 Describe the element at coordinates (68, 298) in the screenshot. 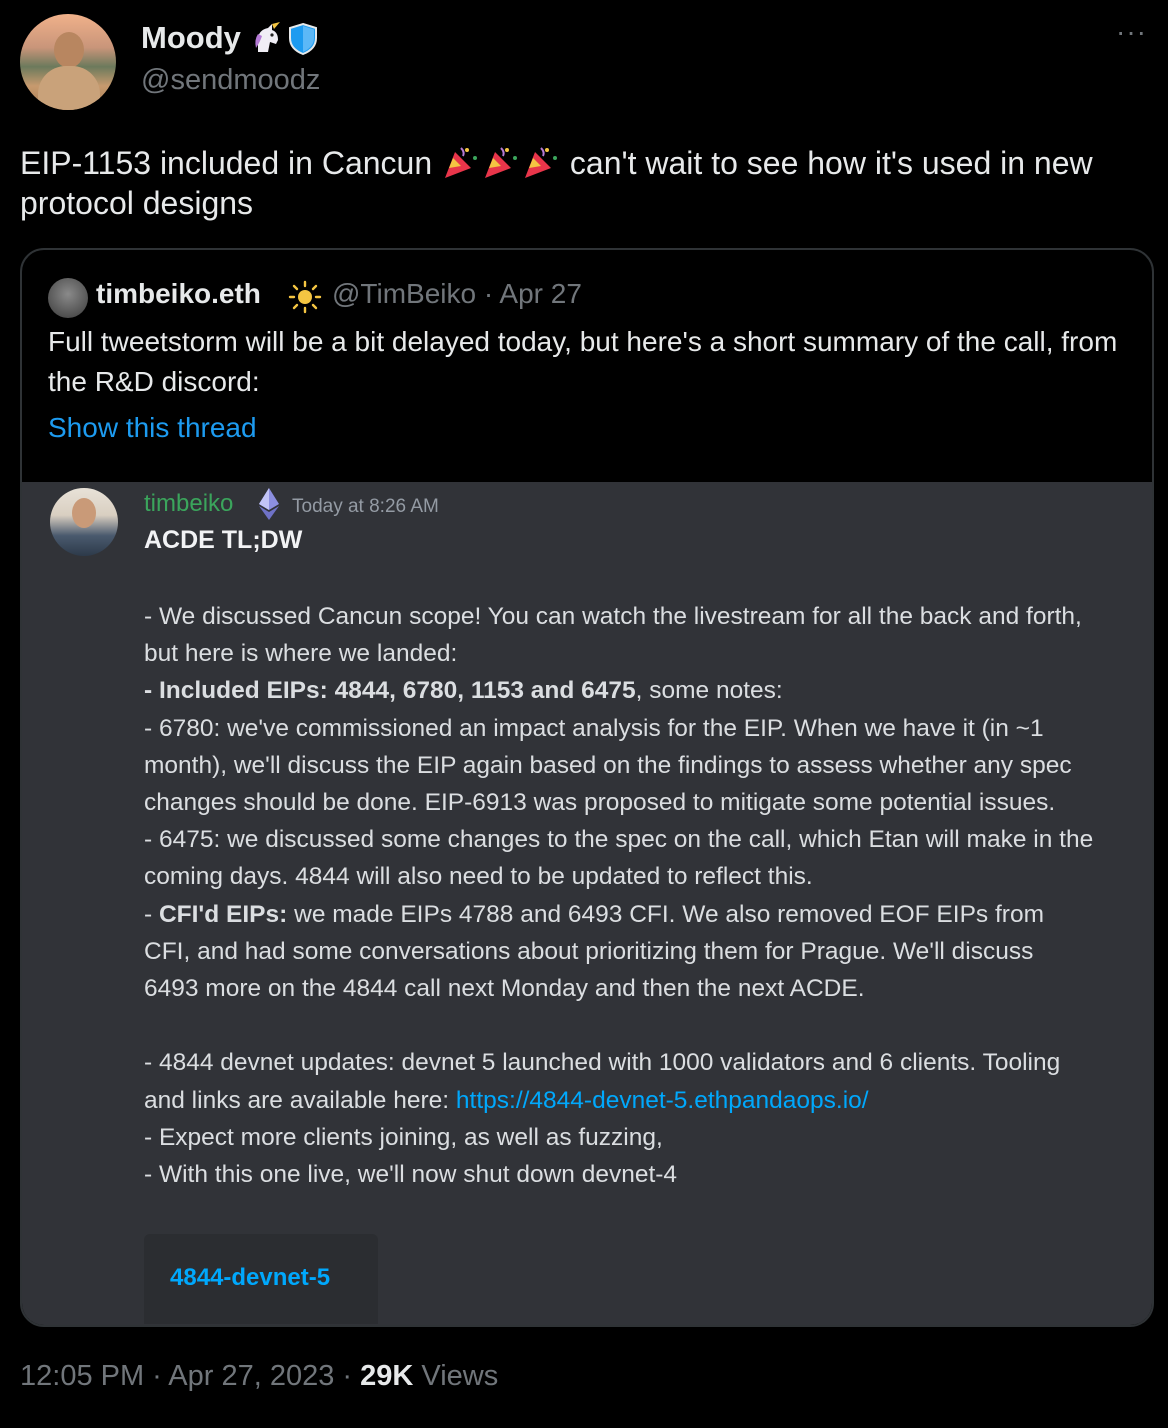

I see `quoted-author-avatar` at that location.